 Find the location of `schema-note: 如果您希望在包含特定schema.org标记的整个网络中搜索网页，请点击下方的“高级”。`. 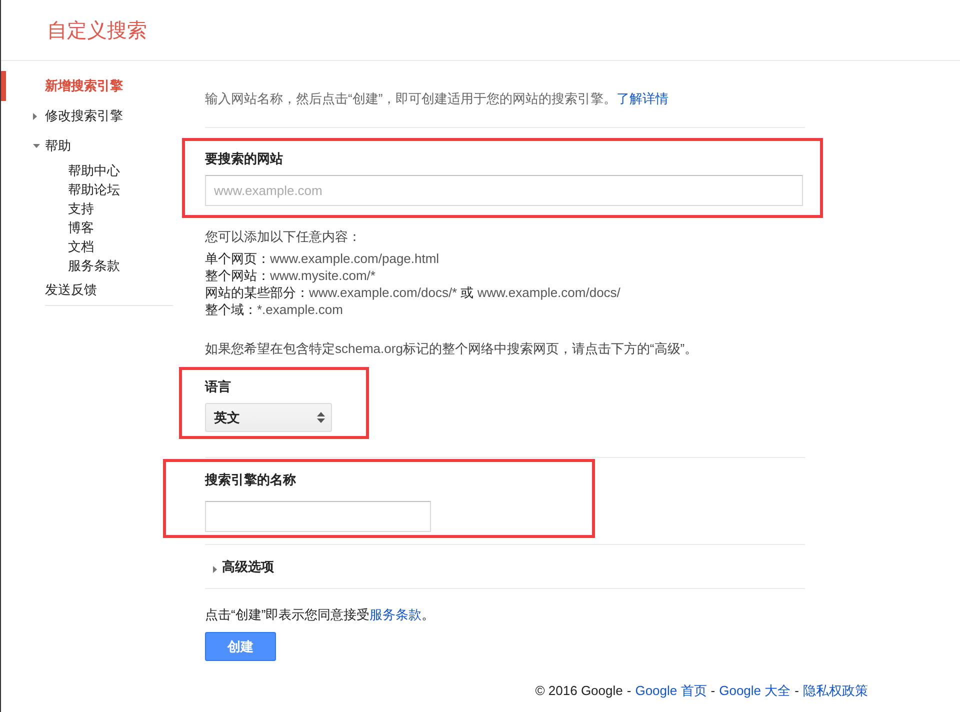

schema-note: 如果您希望在包含特定schema.org标记的整个网络中搜索网页，请点击下方的“高级”。 is located at coordinates (452, 348).